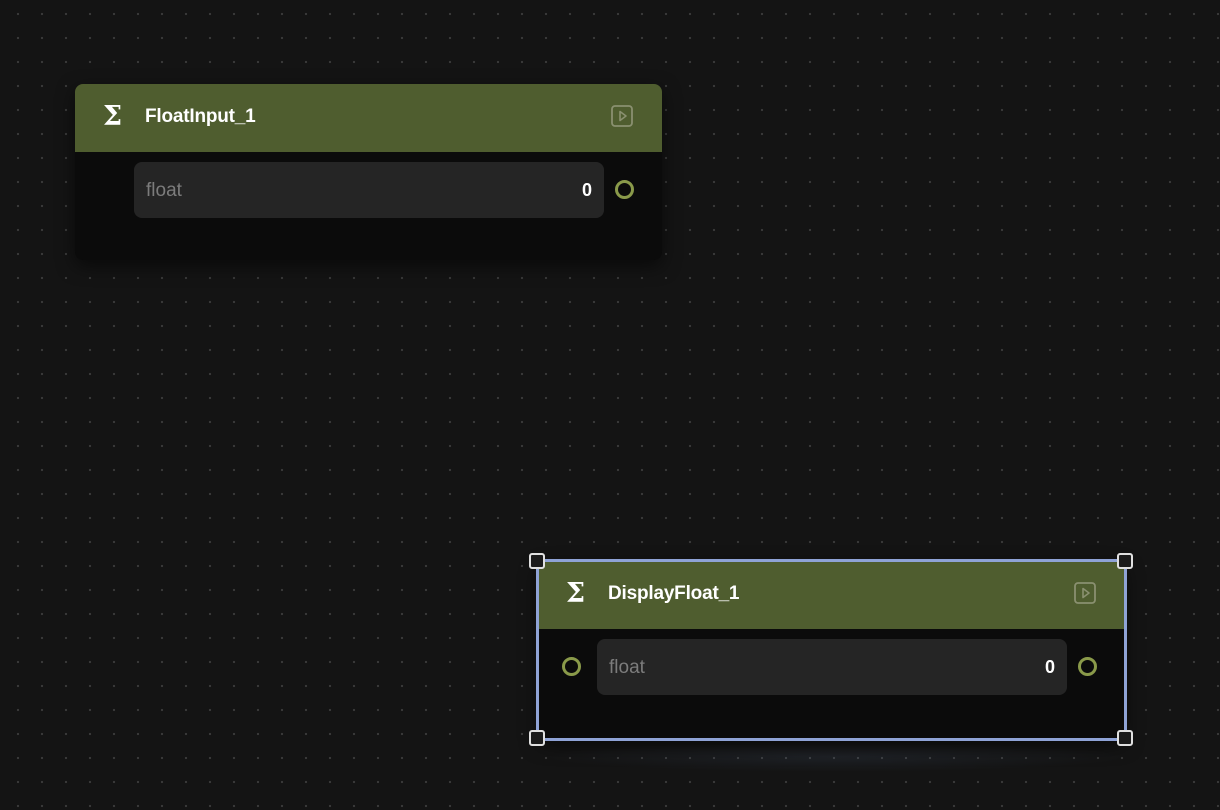 Image resolution: width=1220 pixels, height=810 pixels. Describe the element at coordinates (831, 595) in the screenshot. I see `node-header: Σ DisplayFloat_1` at that location.